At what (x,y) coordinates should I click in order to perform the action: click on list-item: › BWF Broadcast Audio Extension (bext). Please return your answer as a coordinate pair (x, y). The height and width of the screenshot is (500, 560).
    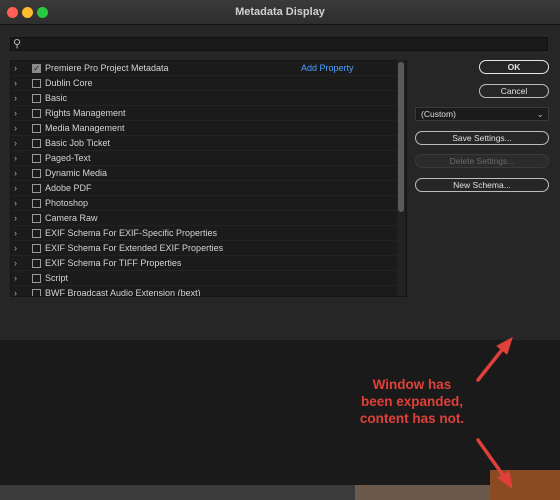
    Looking at the image, I should click on (208, 291).